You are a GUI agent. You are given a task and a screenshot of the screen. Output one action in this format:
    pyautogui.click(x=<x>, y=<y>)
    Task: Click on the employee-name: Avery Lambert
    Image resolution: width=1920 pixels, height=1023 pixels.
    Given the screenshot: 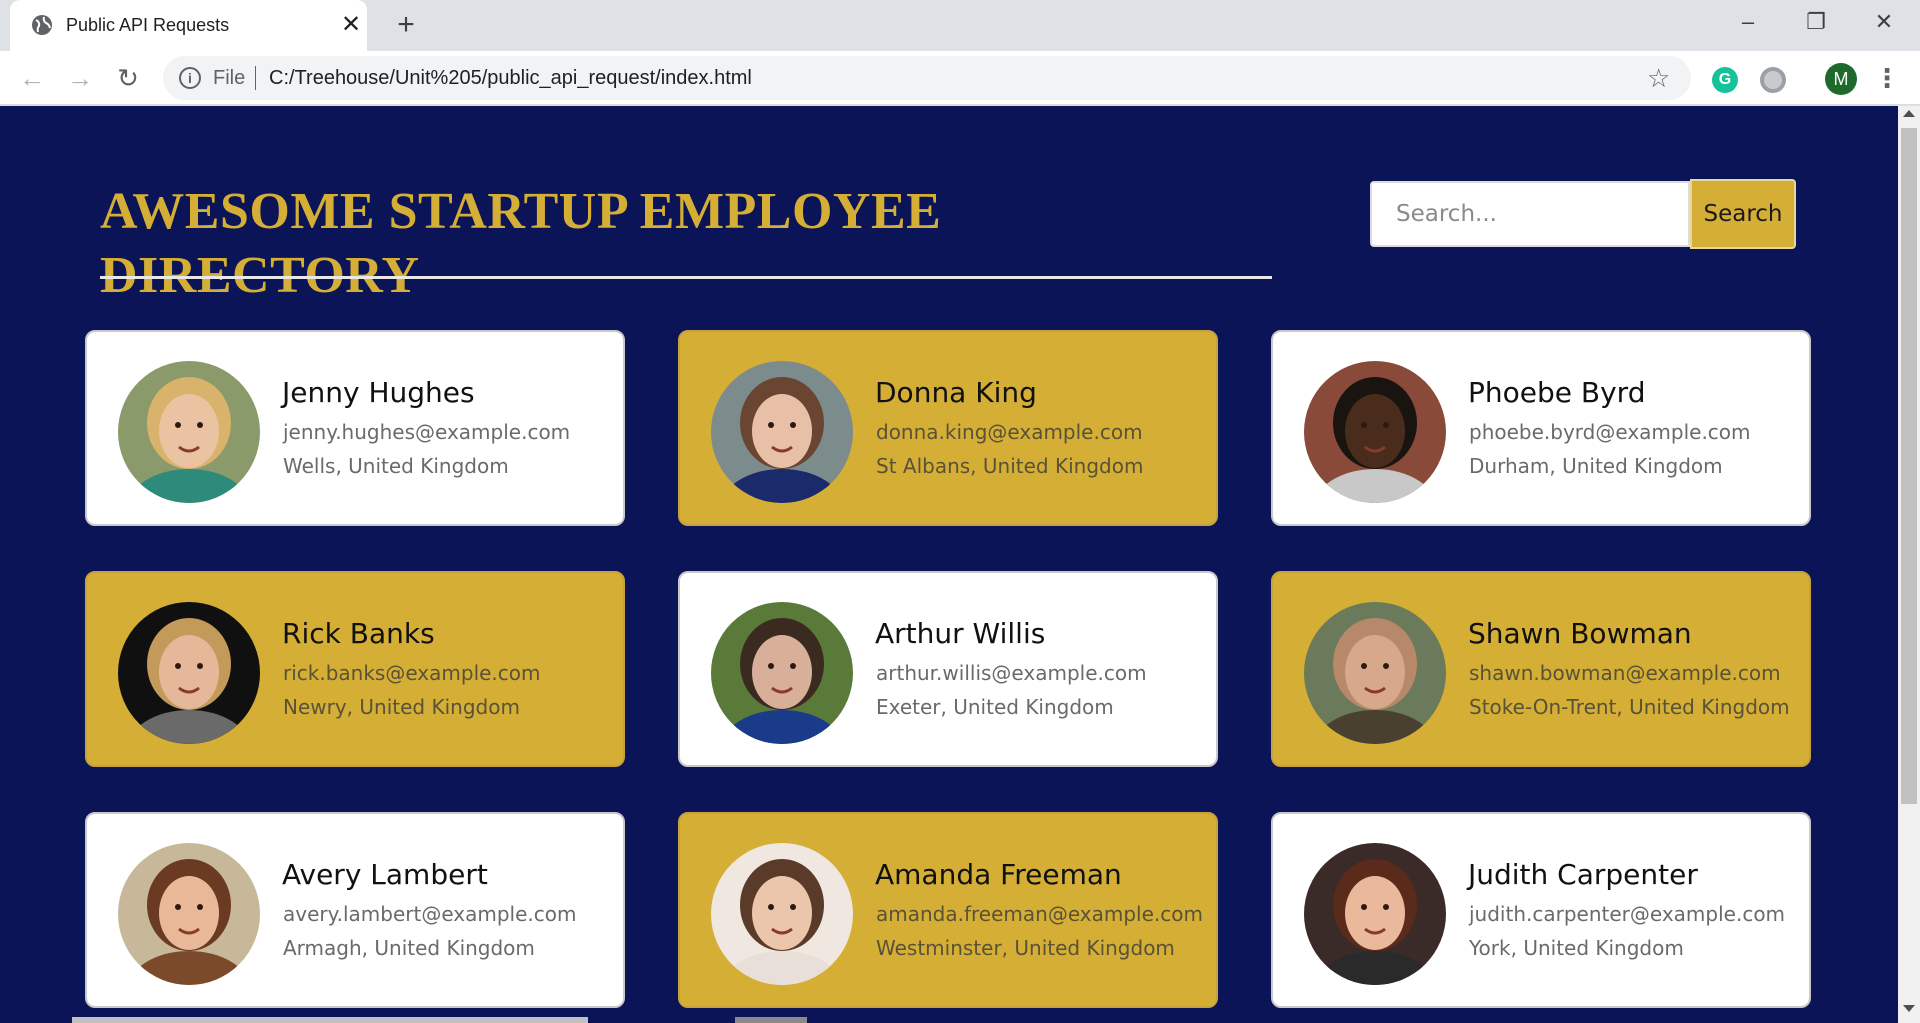 What is the action you would take?
    pyautogui.click(x=385, y=874)
    